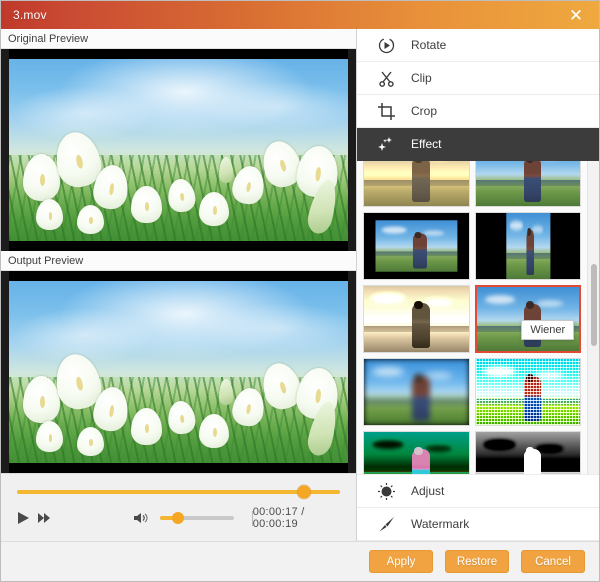 This screenshot has height=582, width=600. What do you see at coordinates (440, 524) in the screenshot?
I see `tool-label: Watermark` at bounding box center [440, 524].